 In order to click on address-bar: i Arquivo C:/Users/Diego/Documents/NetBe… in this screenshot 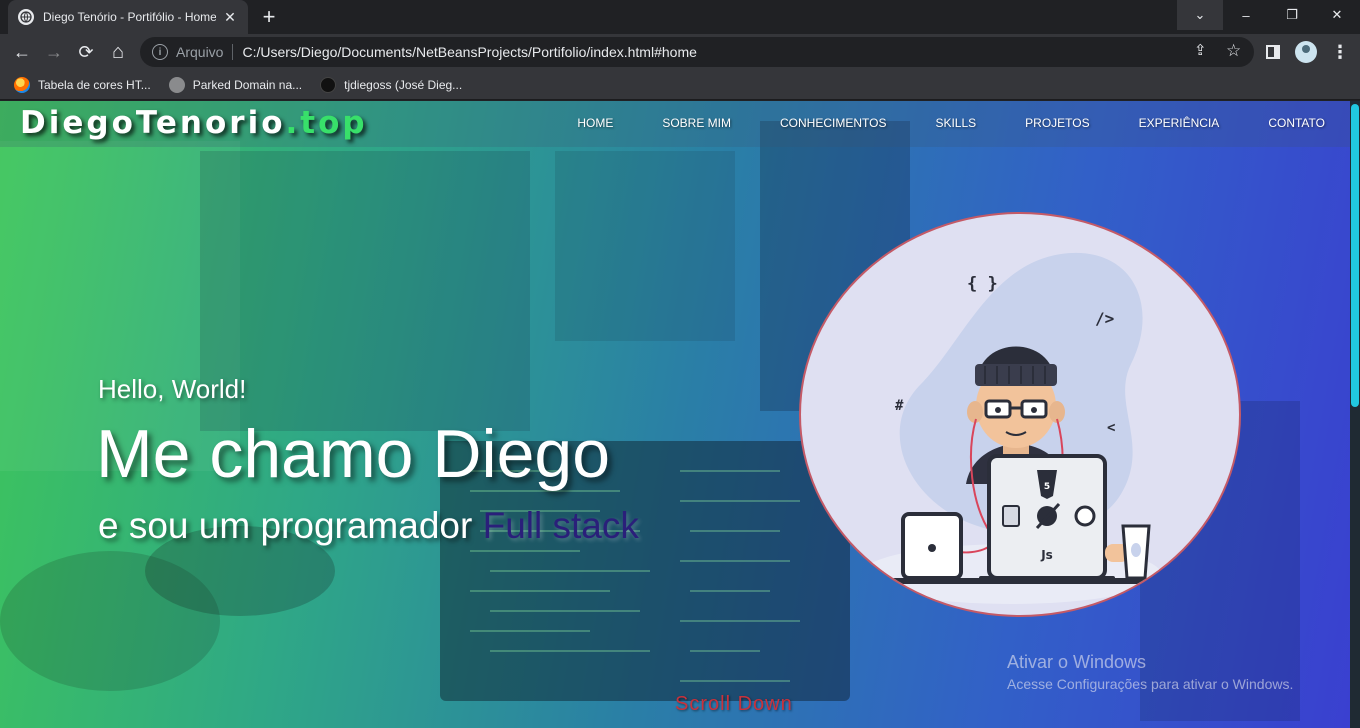, I will do `click(697, 52)`.